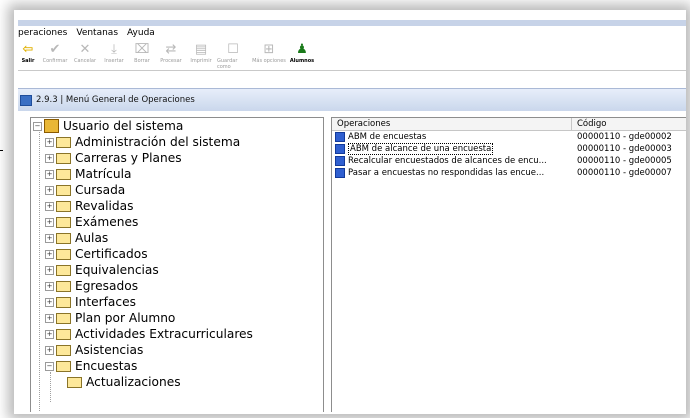 The height and width of the screenshot is (418, 690). Describe the element at coordinates (123, 126) in the screenshot. I see `tree-root-label: Usuario del sistema` at that location.